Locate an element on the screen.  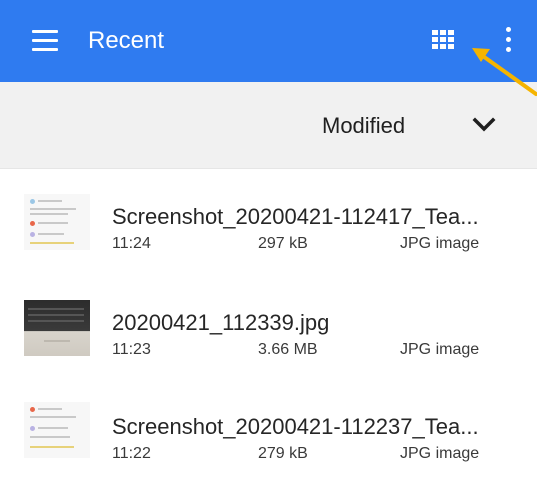
file-size: 279 kB is located at coordinates (283, 453).